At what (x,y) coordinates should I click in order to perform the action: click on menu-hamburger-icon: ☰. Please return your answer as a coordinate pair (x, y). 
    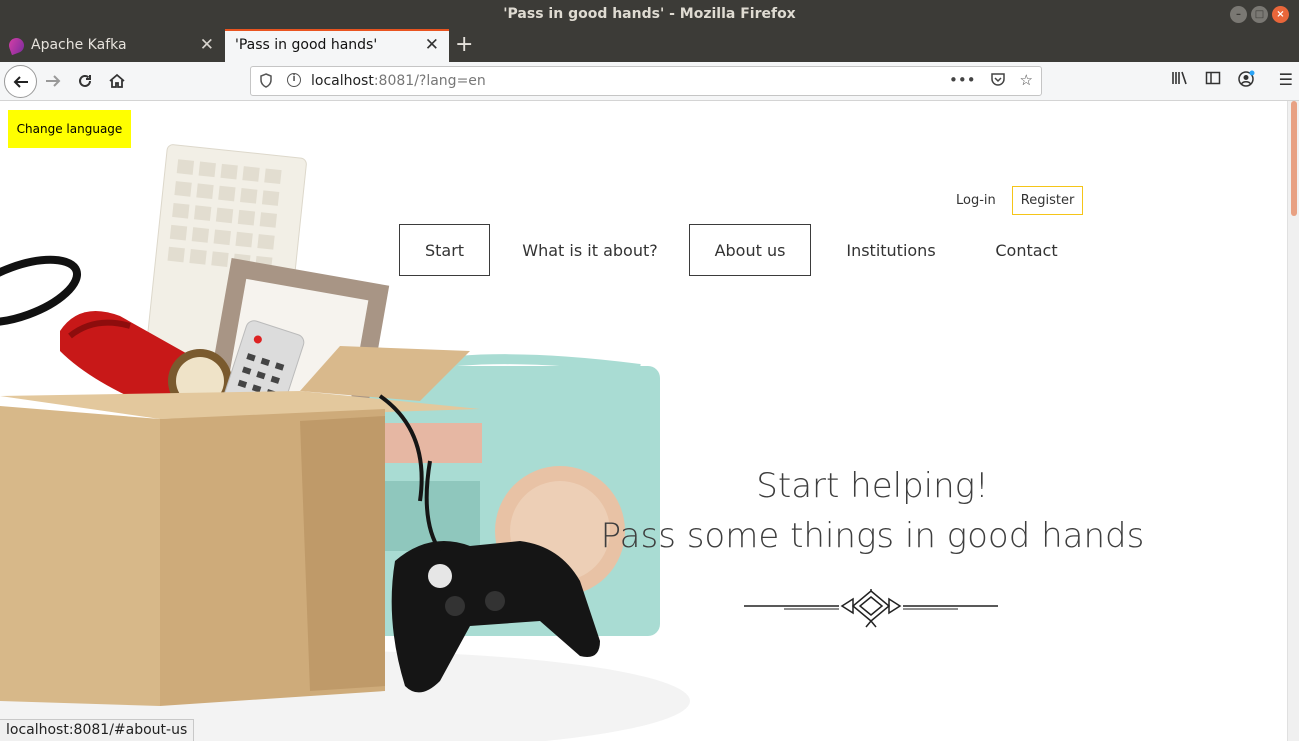
    Looking at the image, I should click on (1286, 81).